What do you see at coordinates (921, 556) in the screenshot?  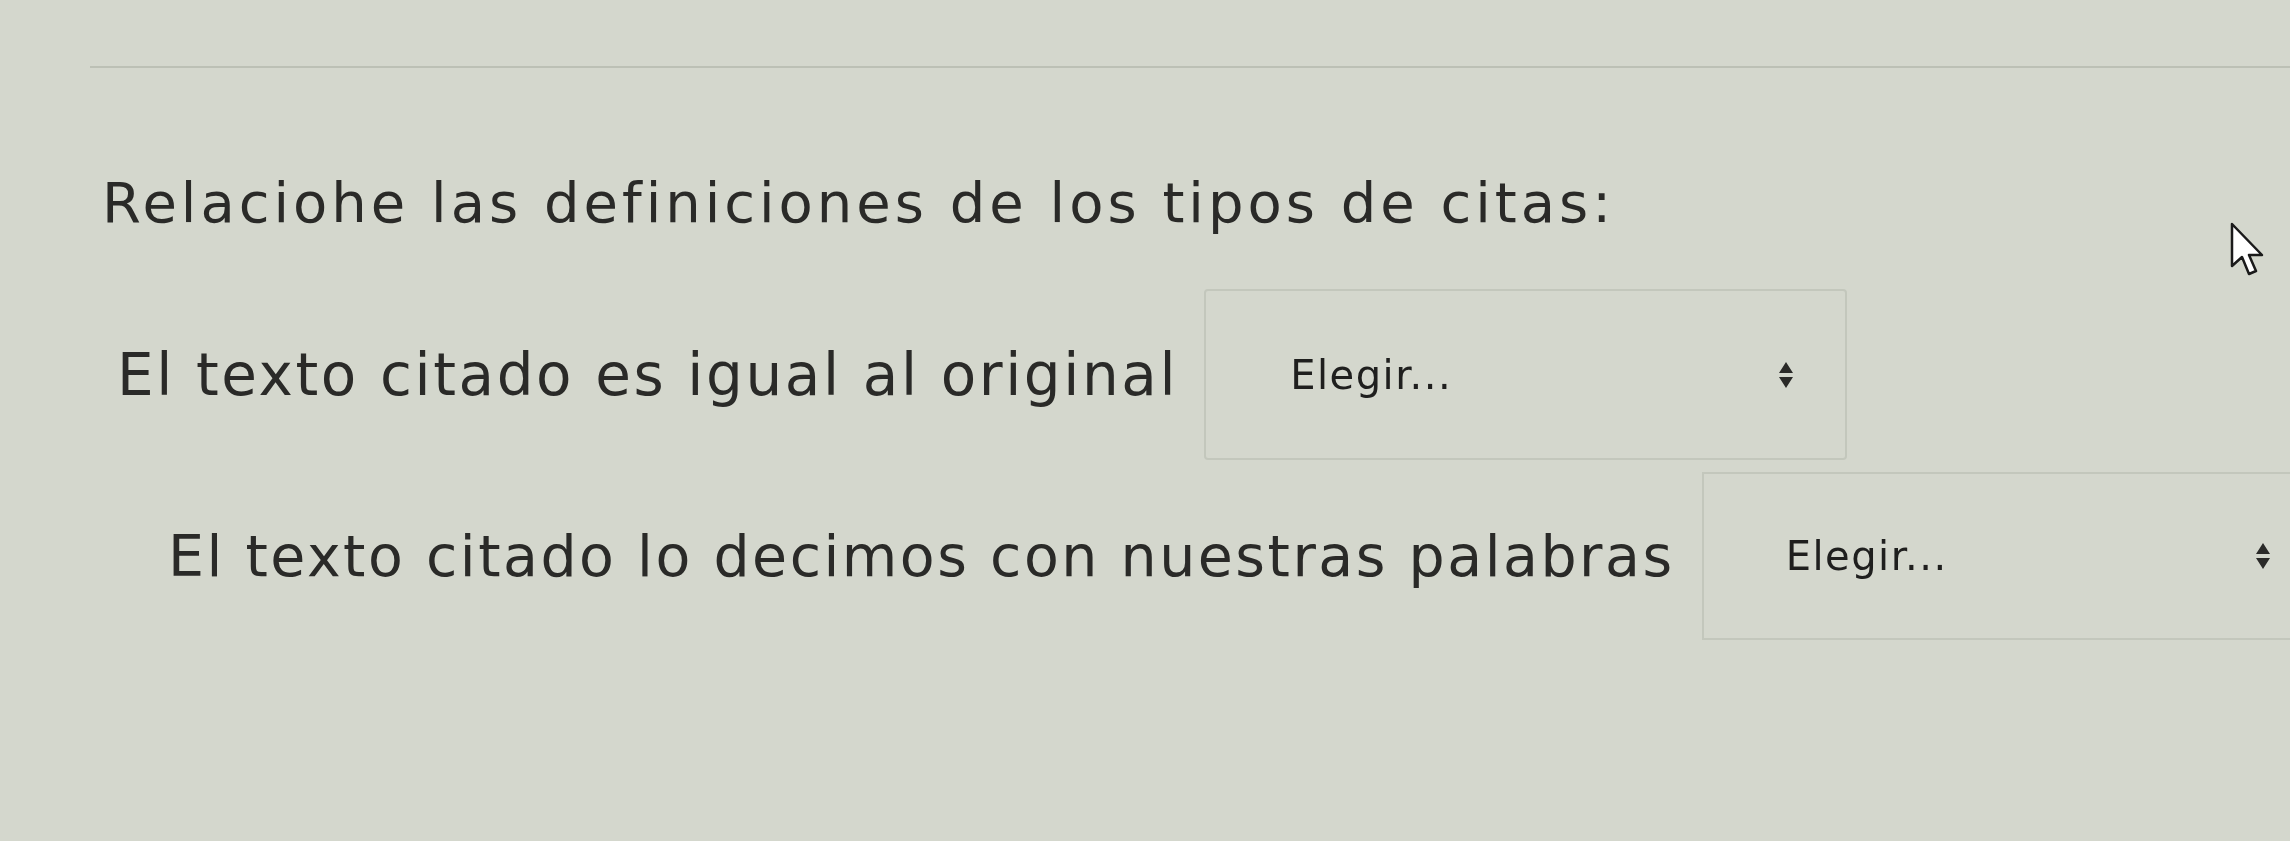 I see `definition-text: El texto citado lo decimos con nuestras palabras` at bounding box center [921, 556].